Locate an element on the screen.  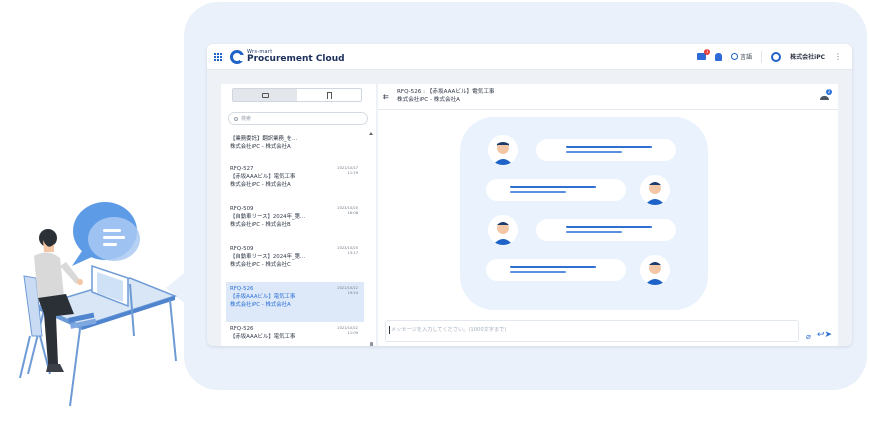
empty-chat-illustration is located at coordinates (584, 213).